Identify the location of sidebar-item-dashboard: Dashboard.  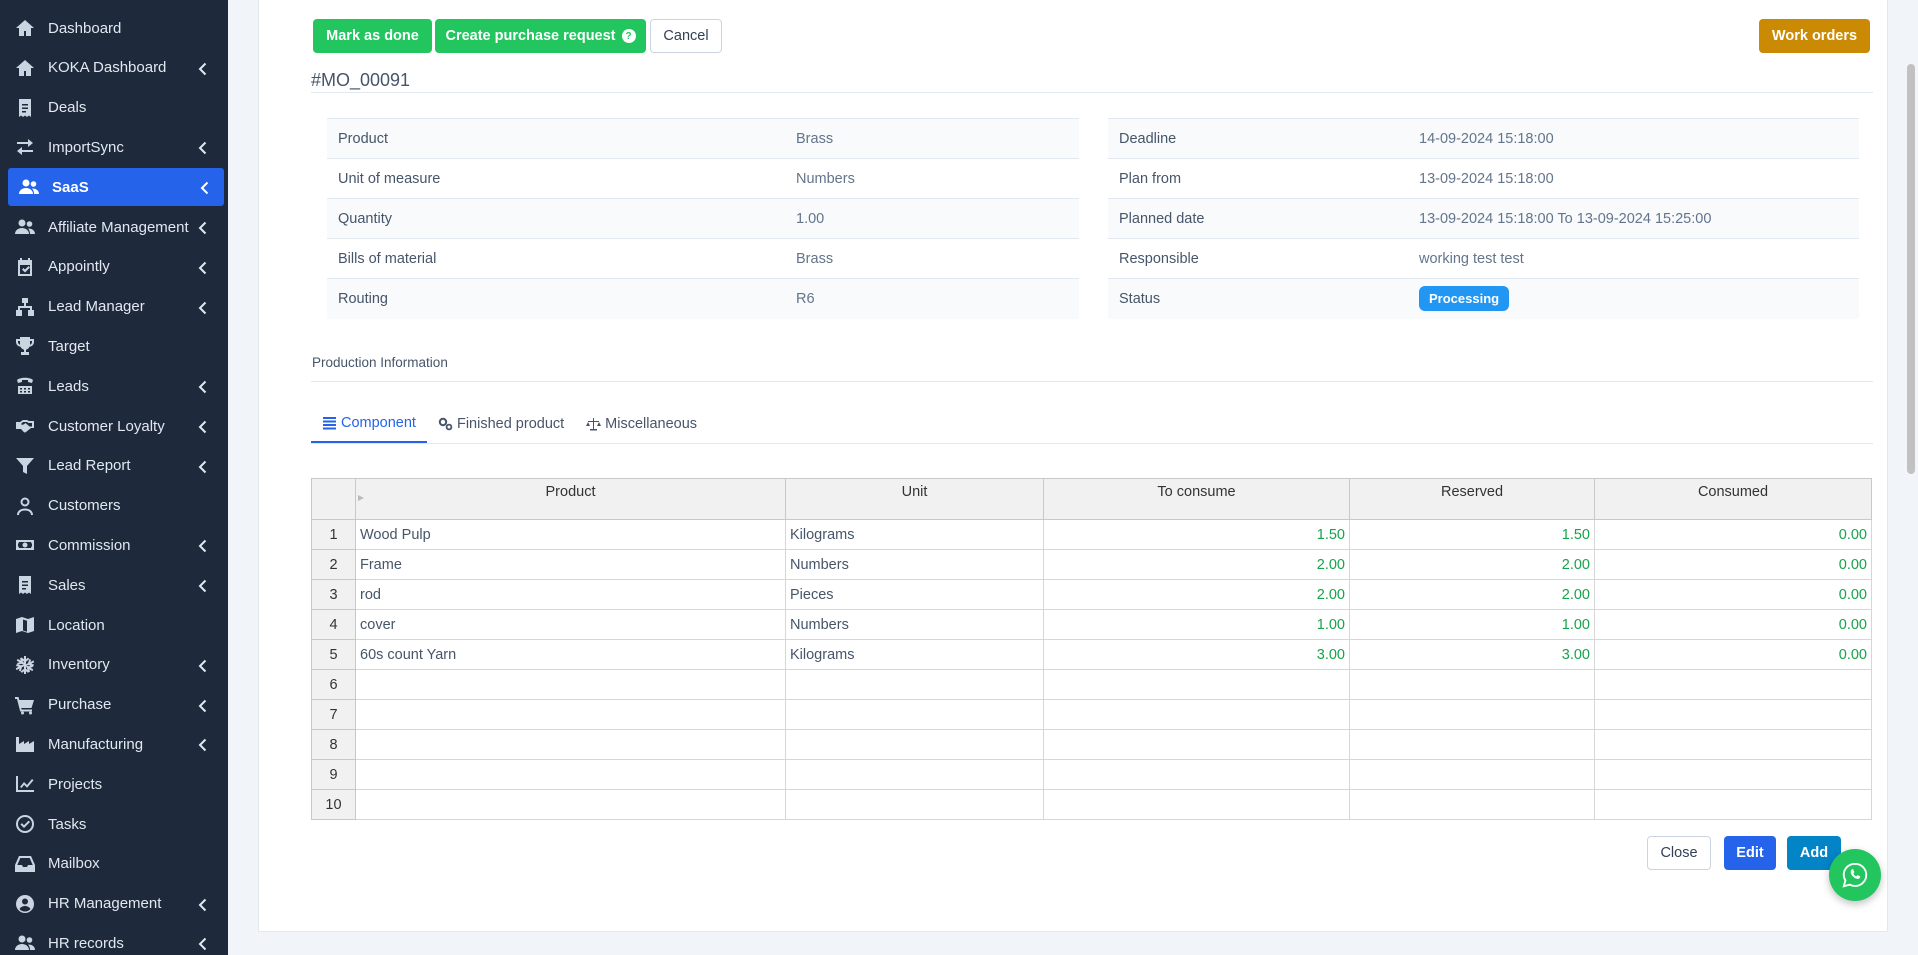
(114, 28).